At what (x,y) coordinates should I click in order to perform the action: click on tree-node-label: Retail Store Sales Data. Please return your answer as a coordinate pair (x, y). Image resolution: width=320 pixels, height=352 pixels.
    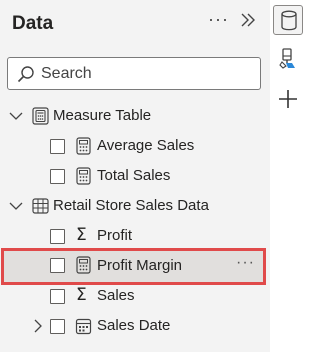
    Looking at the image, I should click on (131, 205).